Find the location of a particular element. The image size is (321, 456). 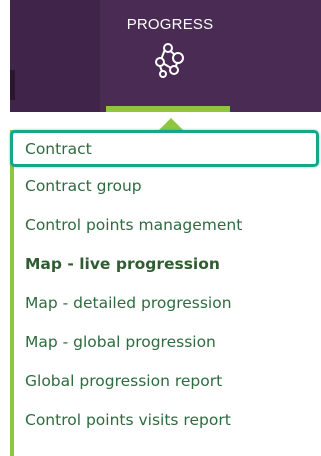

progress-network-icon is located at coordinates (169, 60).